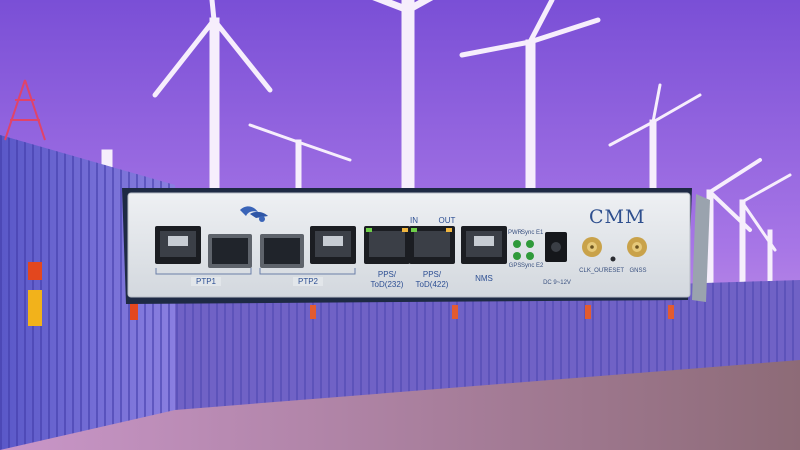 This screenshot has height=450, width=800. What do you see at coordinates (414, 220) in the screenshot?
I see `in-label: IN` at bounding box center [414, 220].